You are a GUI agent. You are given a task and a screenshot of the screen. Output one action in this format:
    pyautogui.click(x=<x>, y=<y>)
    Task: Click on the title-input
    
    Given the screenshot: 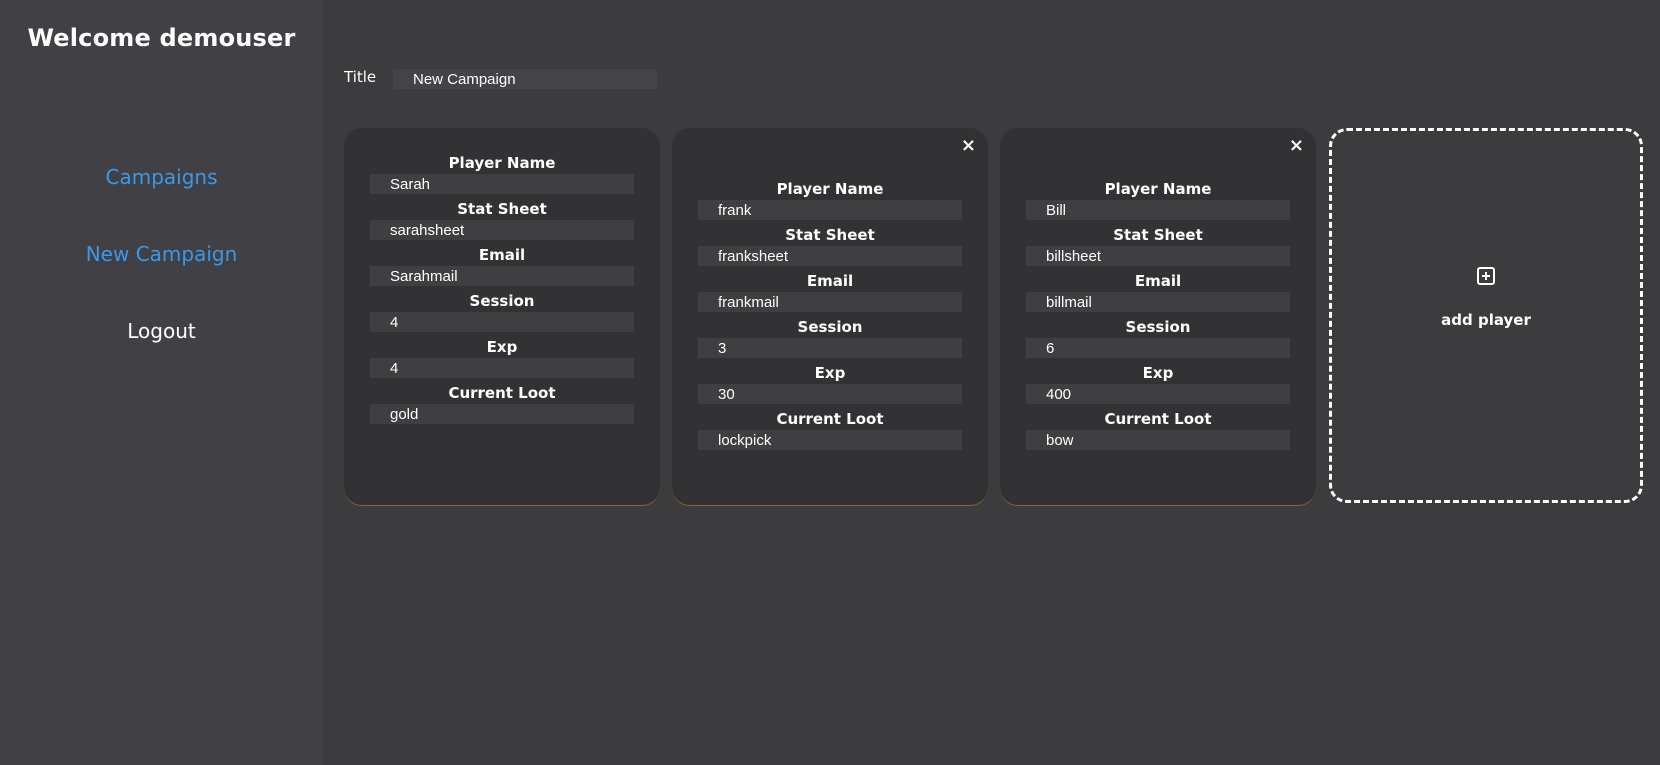 What is the action you would take?
    pyautogui.click(x=525, y=79)
    